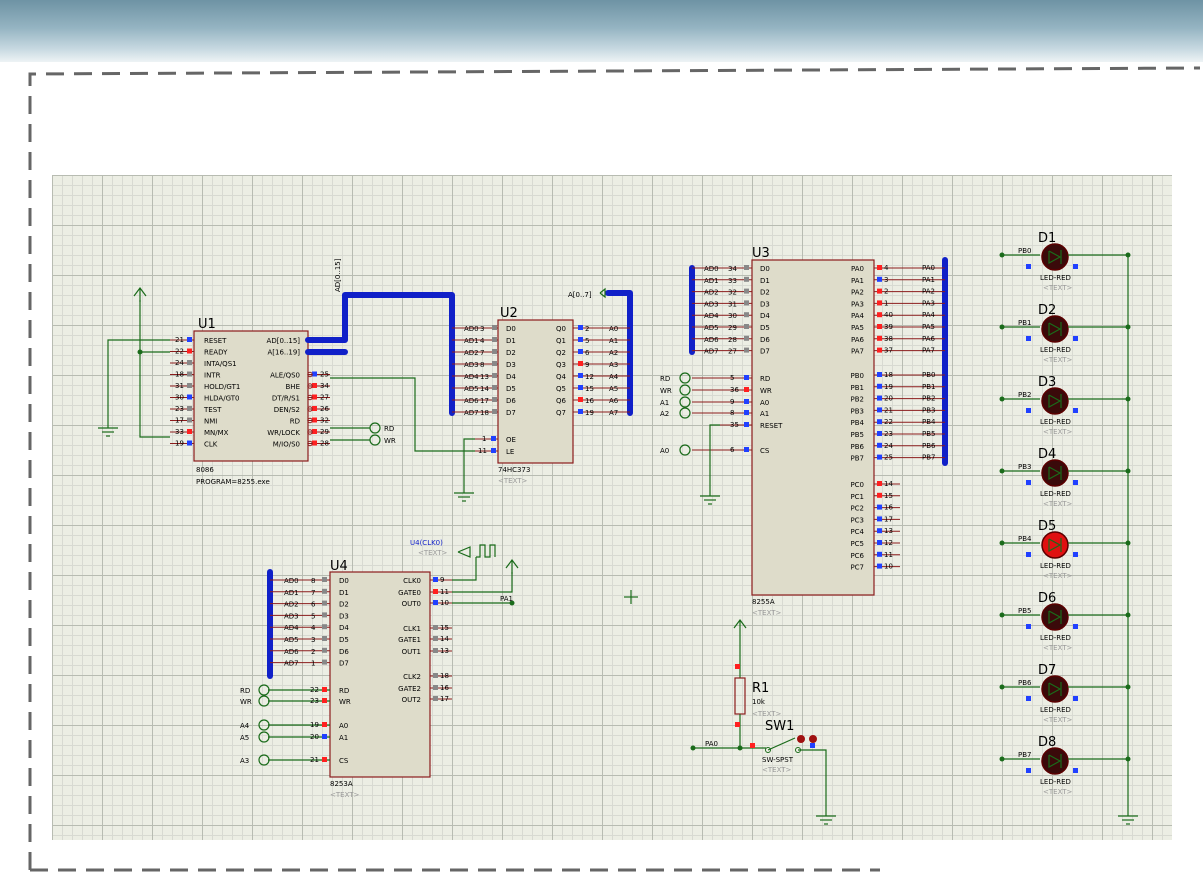 This screenshot has width=1203, height=873. What do you see at coordinates (857, 544) in the screenshot?
I see `pin-name: PC5` at bounding box center [857, 544].